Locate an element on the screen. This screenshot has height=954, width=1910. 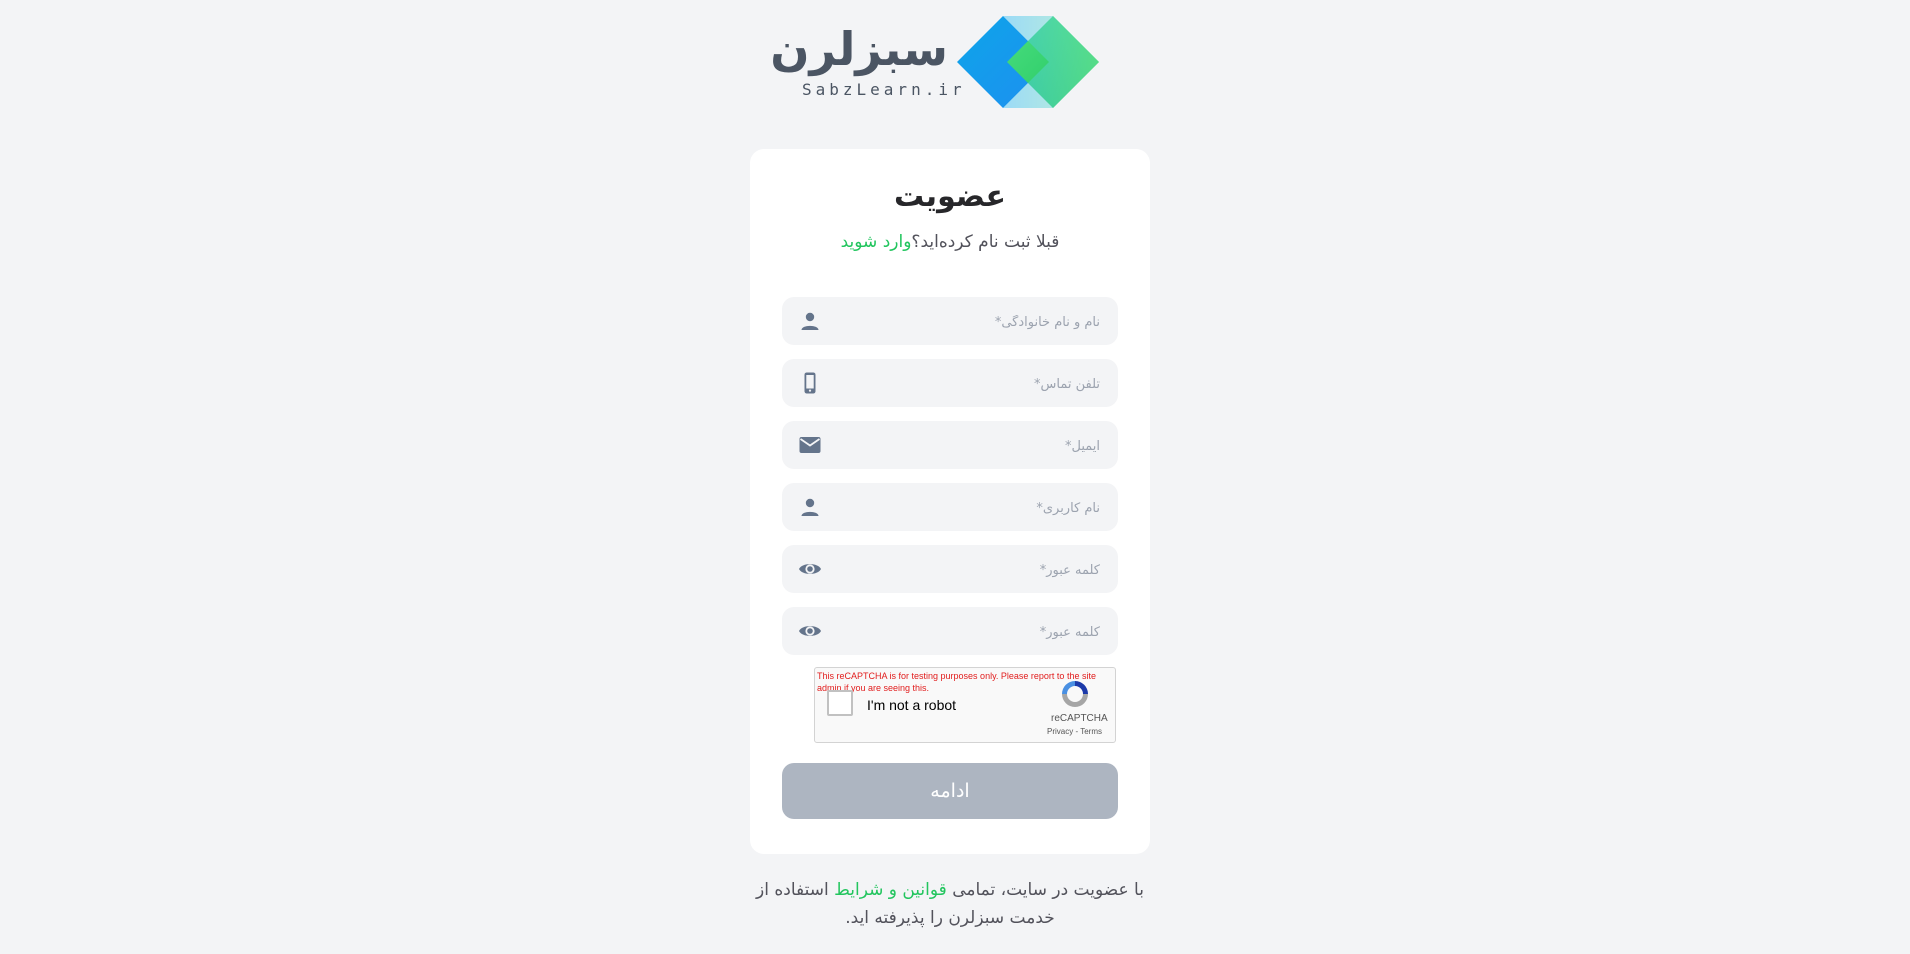
terms-link: قوانین و شرایط is located at coordinates (890, 890).